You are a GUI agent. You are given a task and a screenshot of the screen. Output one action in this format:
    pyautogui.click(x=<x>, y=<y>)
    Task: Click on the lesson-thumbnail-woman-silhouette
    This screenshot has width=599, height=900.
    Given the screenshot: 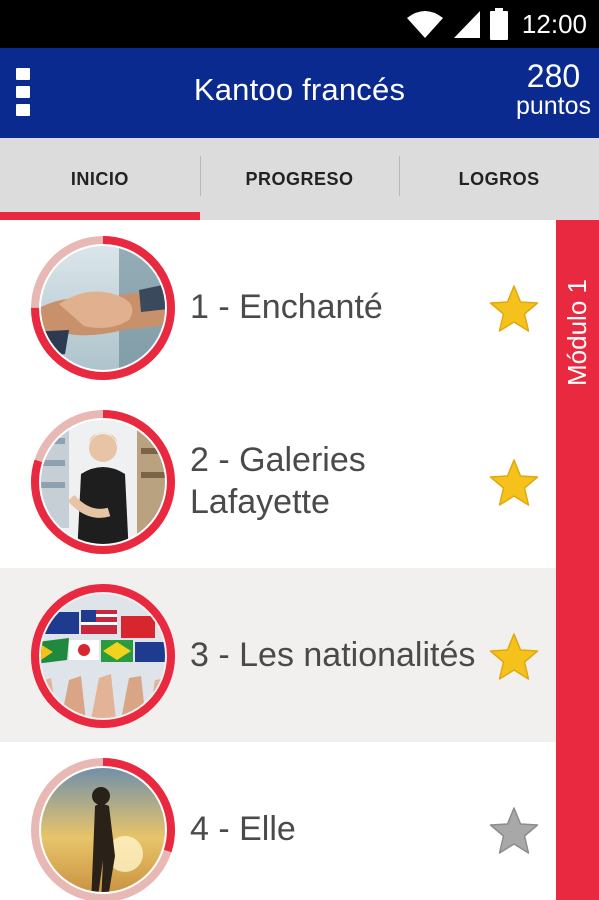 What is the action you would take?
    pyautogui.click(x=103, y=829)
    